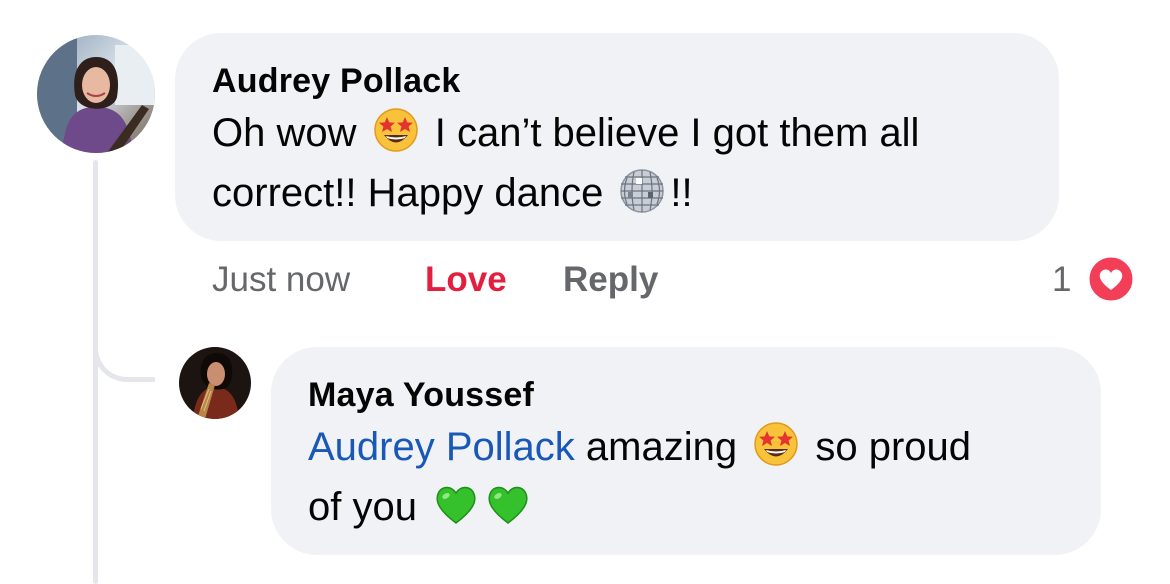 Image resolution: width=1170 pixels, height=584 pixels. What do you see at coordinates (447, 447) in the screenshot?
I see `mention-link: Audrey Pollack` at bounding box center [447, 447].